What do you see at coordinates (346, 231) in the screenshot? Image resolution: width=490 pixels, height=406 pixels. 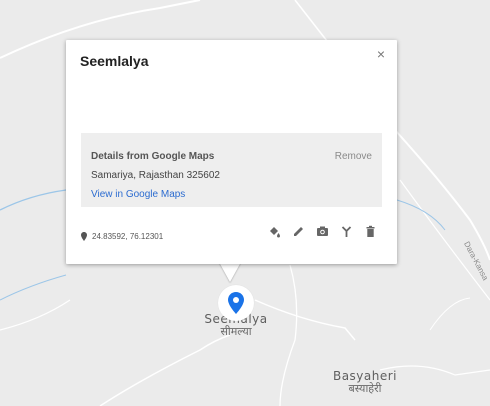 I see `directions-fork-icon` at bounding box center [346, 231].